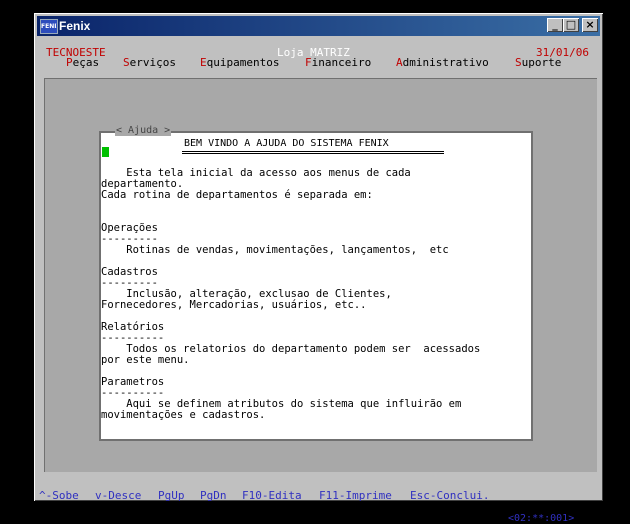 The width and height of the screenshot is (630, 524). Describe the element at coordinates (442, 63) in the screenshot. I see `menu-administrativo: Administrativo` at that location.